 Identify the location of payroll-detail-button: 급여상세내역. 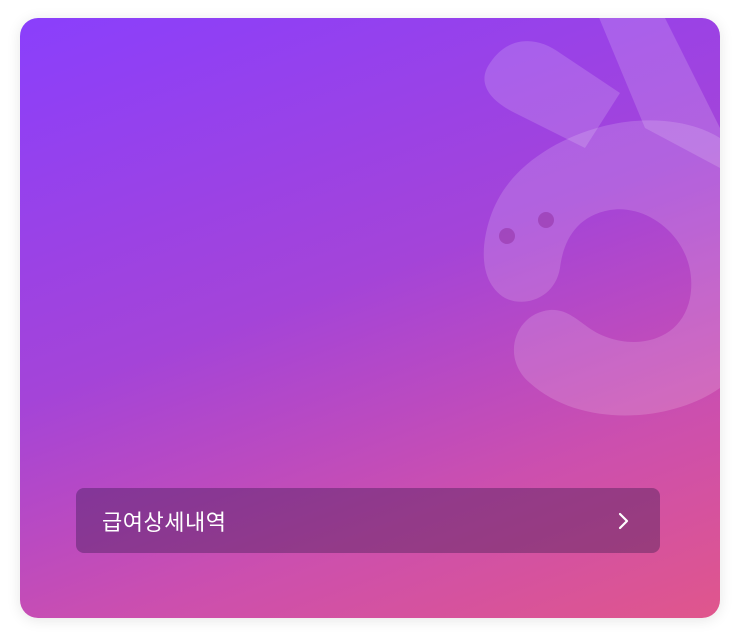
(368, 520).